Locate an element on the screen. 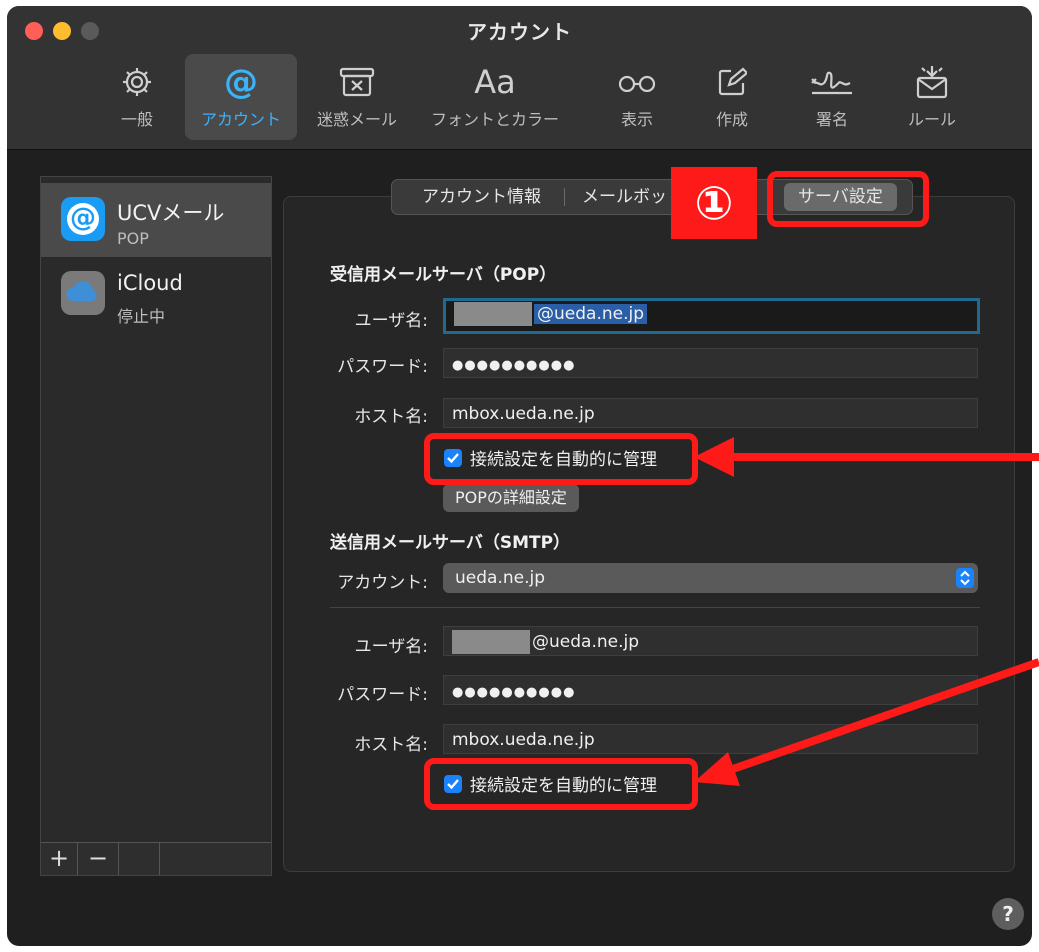 Image resolution: width=1039 pixels, height=952 pixels. arrowhead-outgoing is located at coordinates (717, 769).